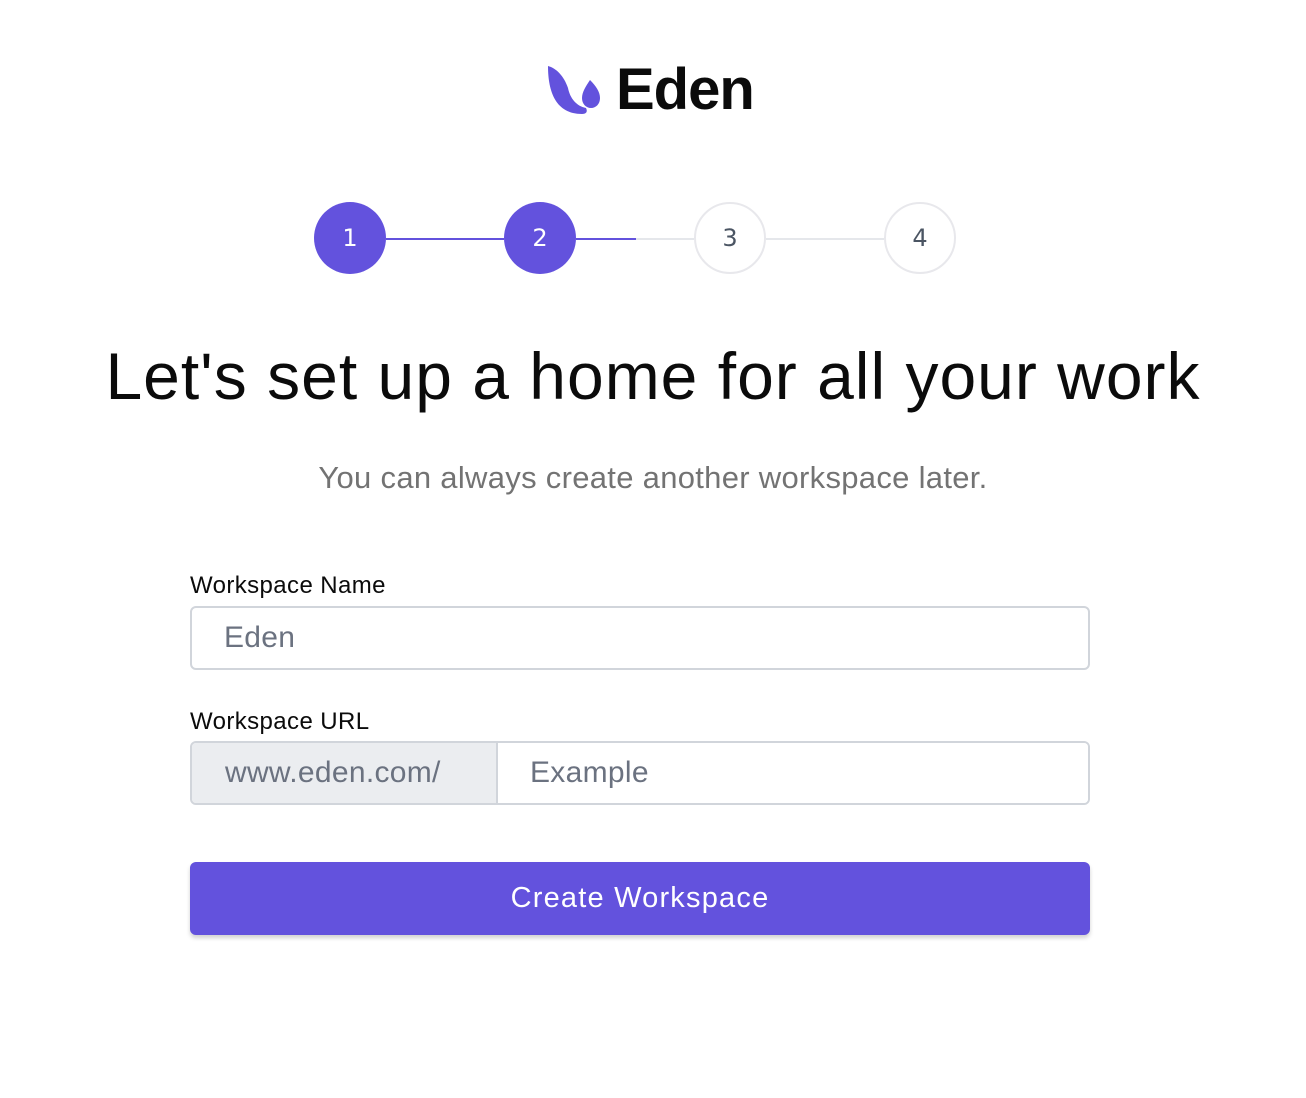 The image size is (1306, 1098). I want to click on workspace-name-label: Workspace Name, so click(288, 585).